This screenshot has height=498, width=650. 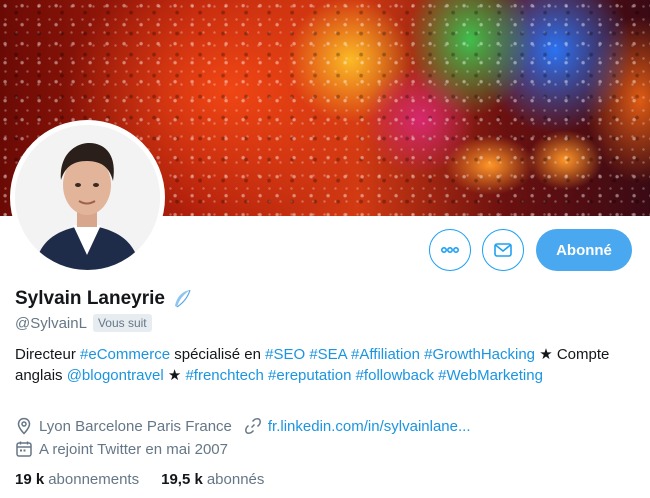 I want to click on followers-label: abonnés, so click(x=235, y=479).